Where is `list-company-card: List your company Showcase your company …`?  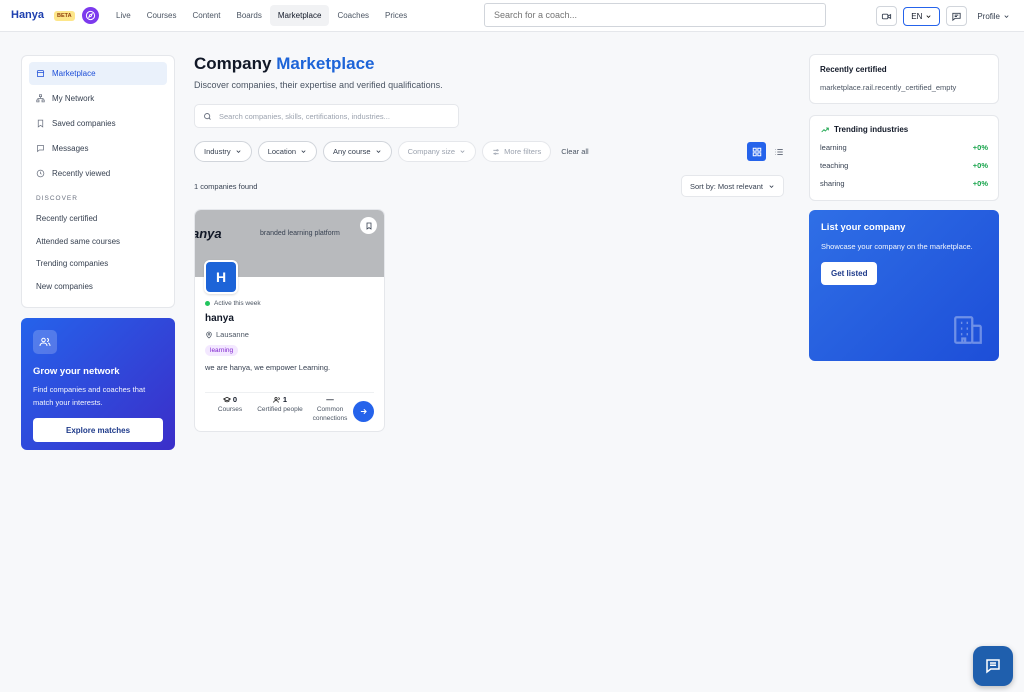
list-company-card: List your company Showcase your company … is located at coordinates (904, 285).